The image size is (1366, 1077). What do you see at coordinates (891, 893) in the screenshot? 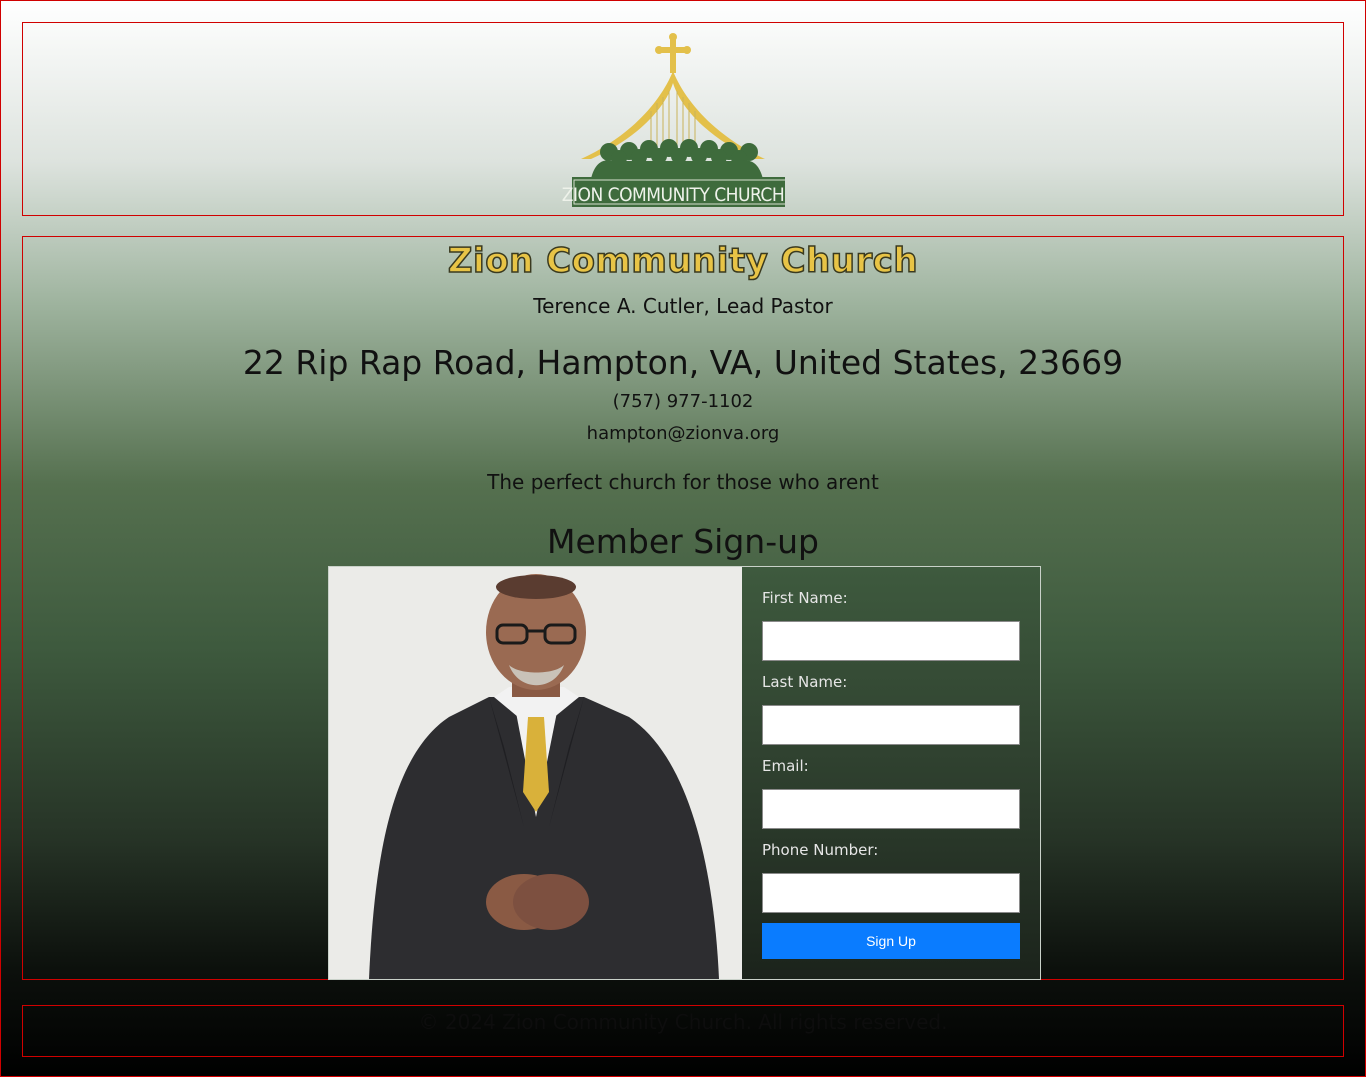
I see `phone-input` at bounding box center [891, 893].